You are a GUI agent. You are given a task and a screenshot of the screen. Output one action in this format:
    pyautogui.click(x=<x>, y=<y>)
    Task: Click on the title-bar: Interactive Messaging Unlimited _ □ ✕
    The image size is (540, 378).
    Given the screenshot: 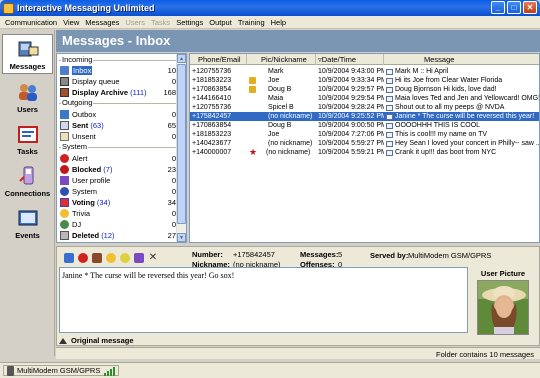 What is the action you would take?
    pyautogui.click(x=270, y=8)
    